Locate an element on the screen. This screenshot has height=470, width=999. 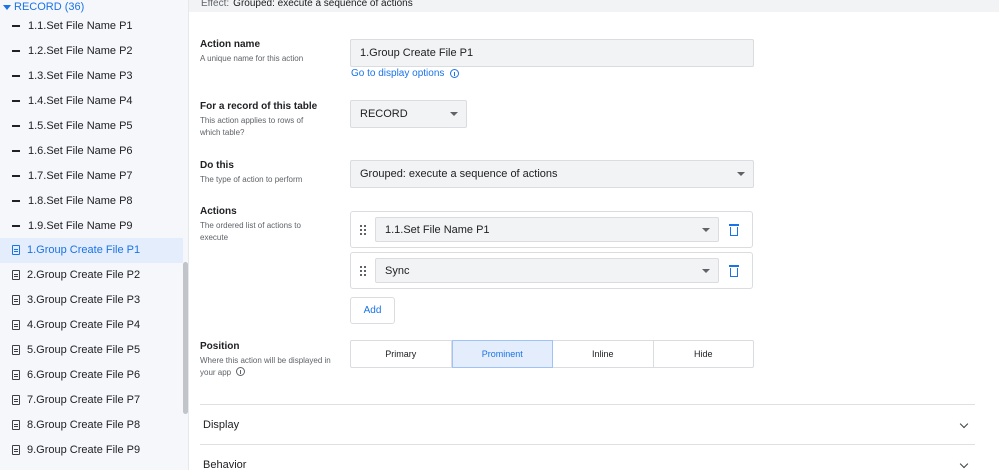
table-select: RECORD is located at coordinates (408, 114).